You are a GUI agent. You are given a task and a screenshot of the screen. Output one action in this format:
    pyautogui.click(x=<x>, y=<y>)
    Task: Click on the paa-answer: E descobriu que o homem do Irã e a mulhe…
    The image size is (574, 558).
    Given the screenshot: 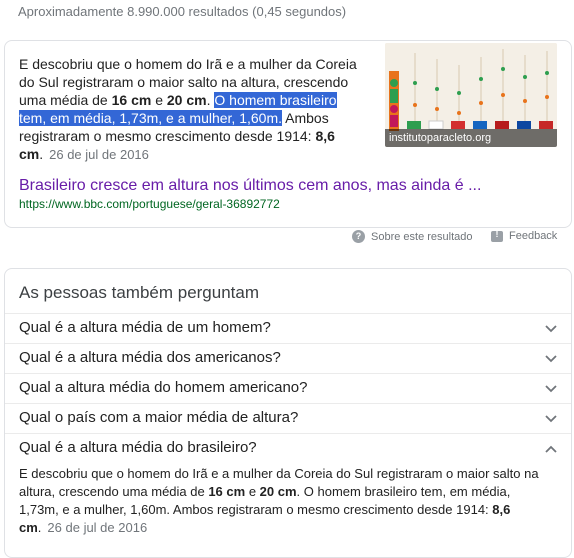 What is the action you would take?
    pyautogui.click(x=284, y=501)
    